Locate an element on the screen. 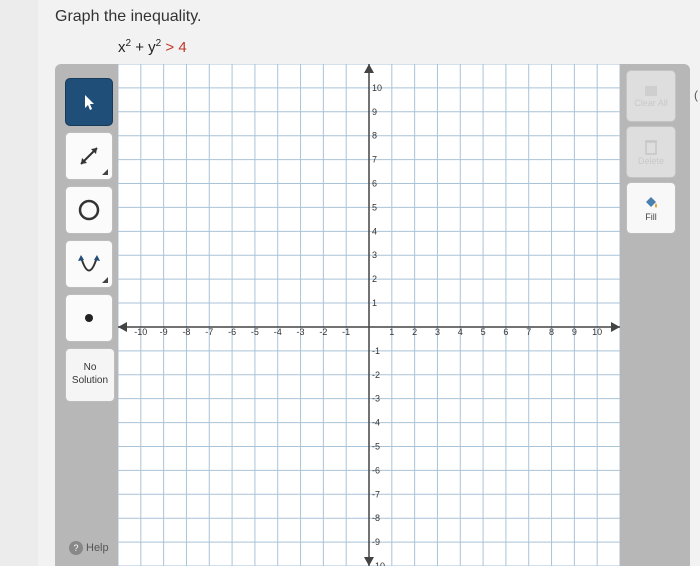  x-tick-label: -3 is located at coordinates (301, 332).